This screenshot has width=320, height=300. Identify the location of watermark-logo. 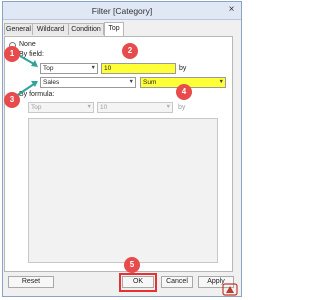
(230, 289).